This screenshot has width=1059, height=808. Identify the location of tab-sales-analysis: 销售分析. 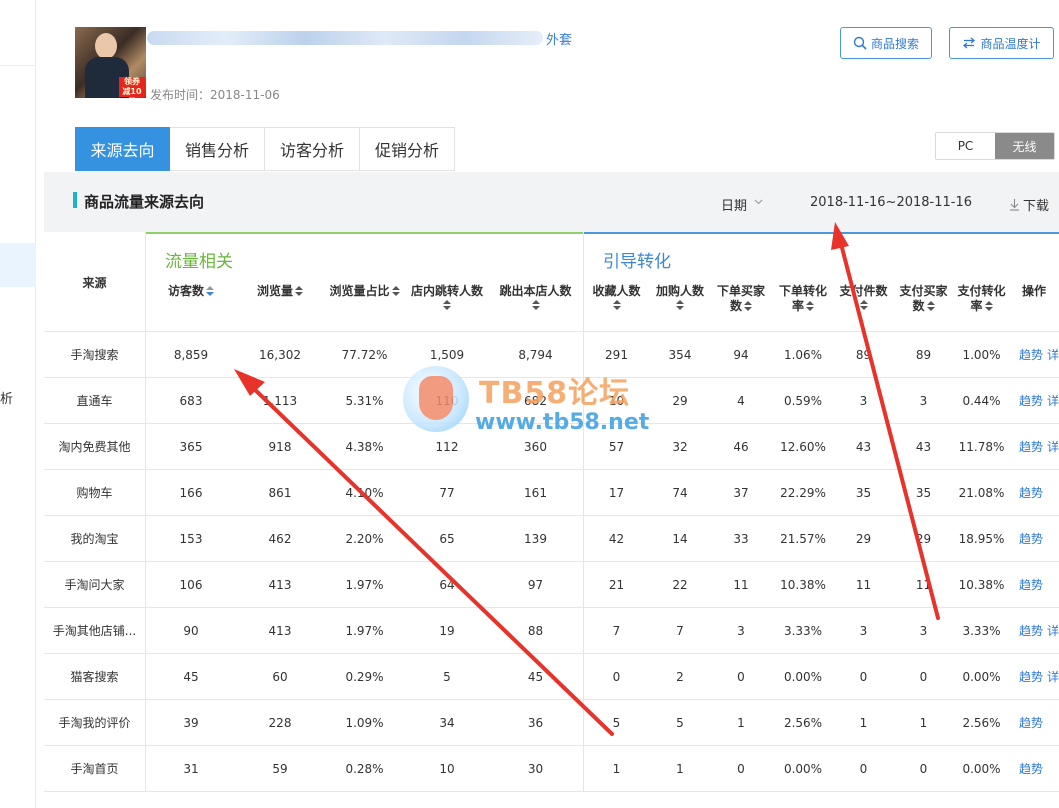
(217, 149).